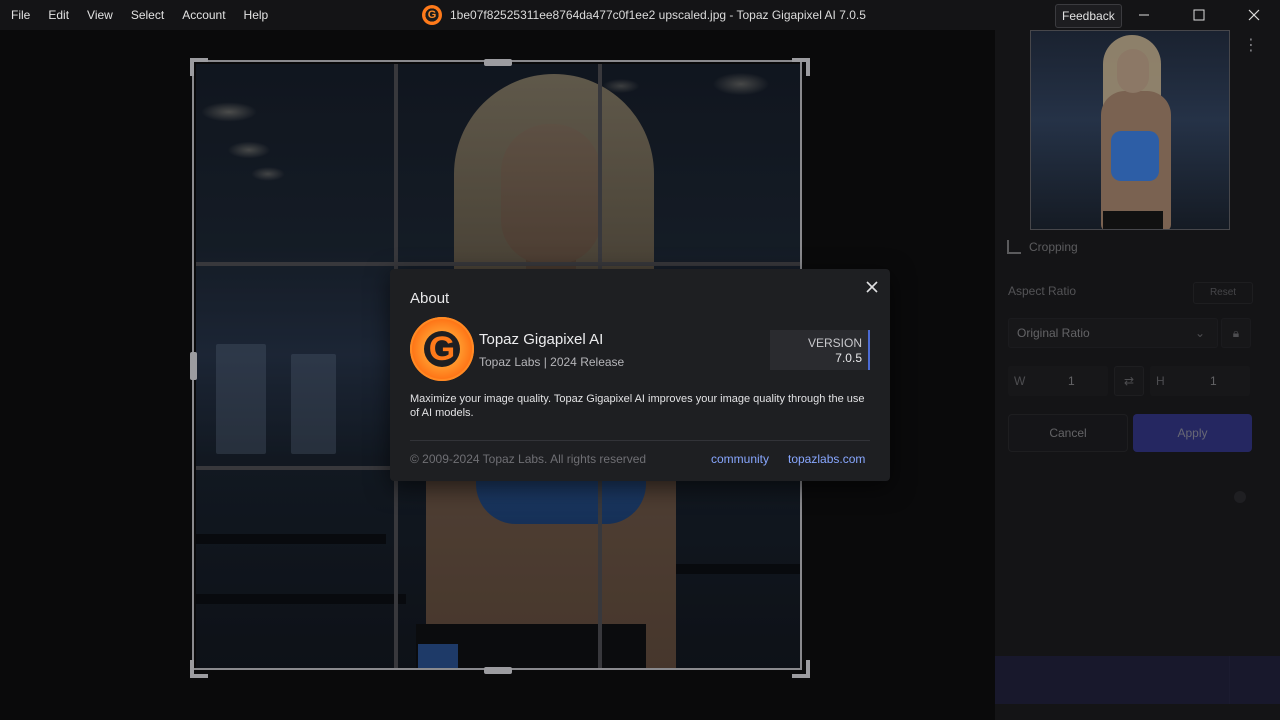 This screenshot has width=1280, height=720. Describe the element at coordinates (20, 15) in the screenshot. I see `menu-file: File` at that location.